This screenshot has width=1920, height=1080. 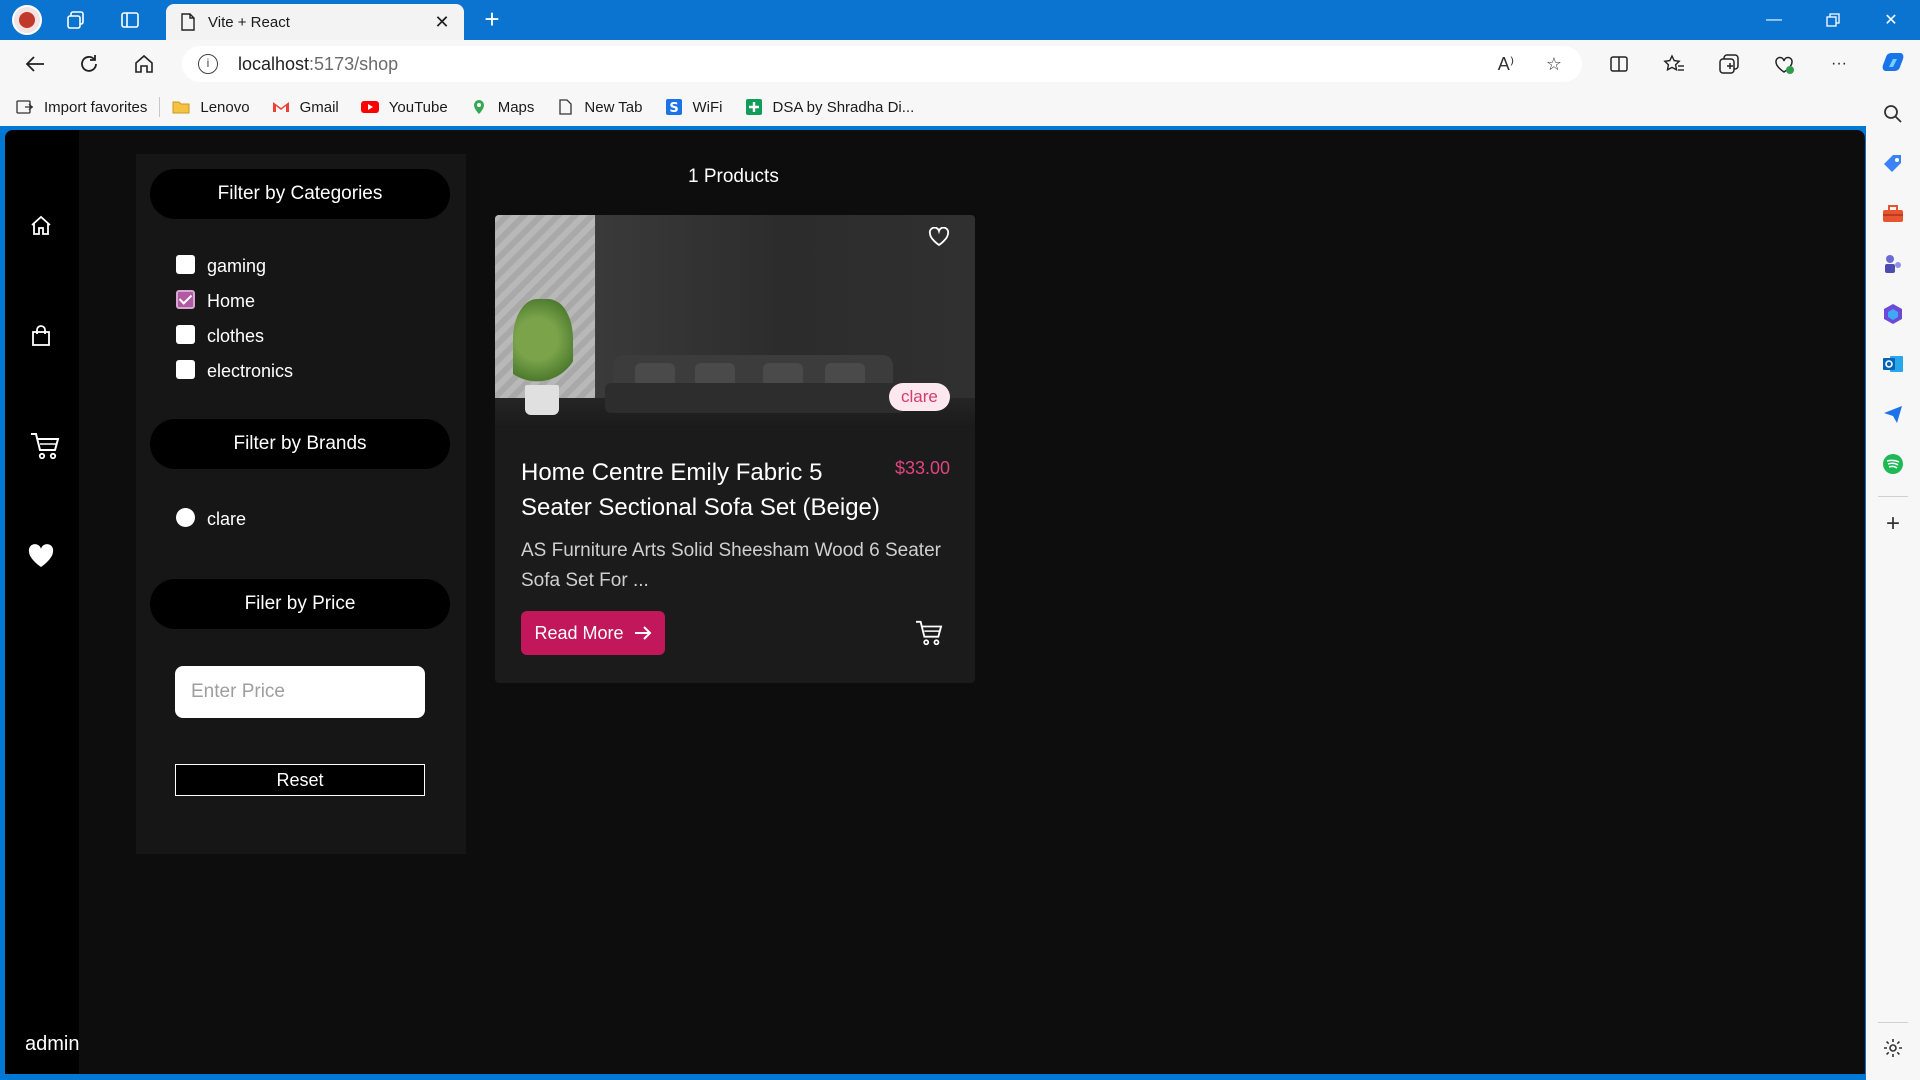 I want to click on add-to-cart-icon, so click(x=929, y=633).